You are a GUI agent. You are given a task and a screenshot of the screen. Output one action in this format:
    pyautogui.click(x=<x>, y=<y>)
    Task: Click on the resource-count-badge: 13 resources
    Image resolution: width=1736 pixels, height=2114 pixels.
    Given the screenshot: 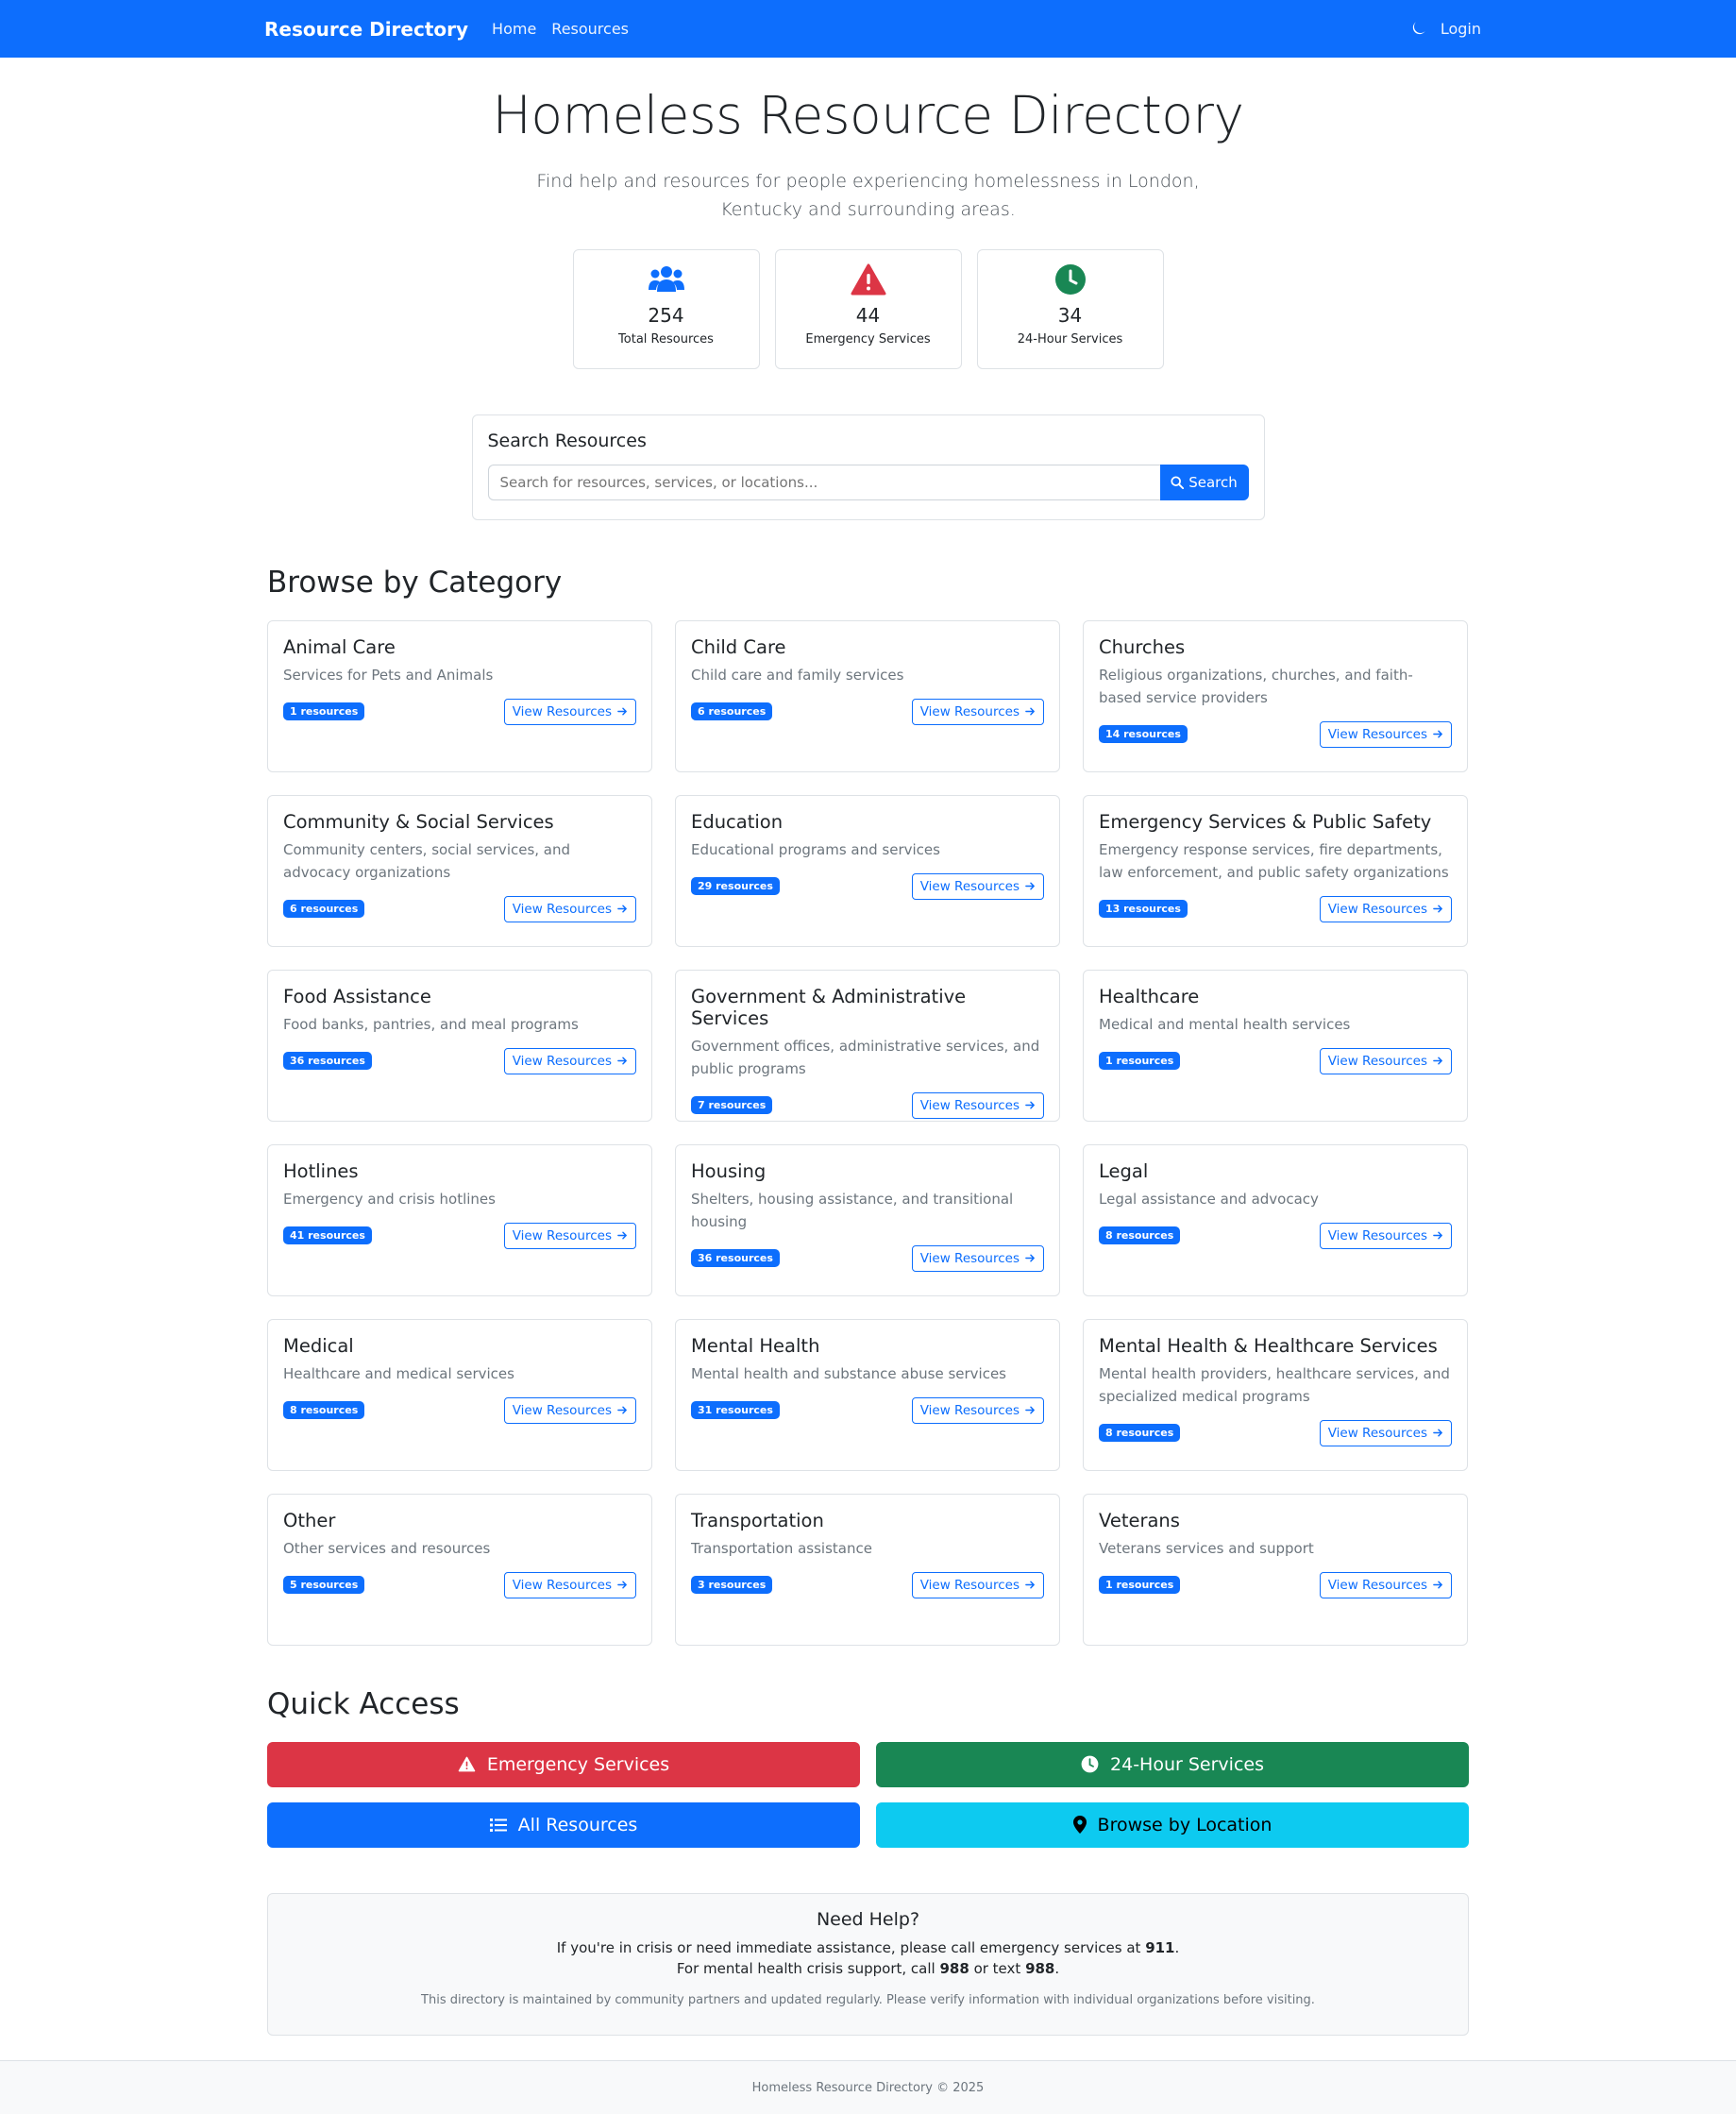 What is the action you would take?
    pyautogui.click(x=1143, y=909)
    